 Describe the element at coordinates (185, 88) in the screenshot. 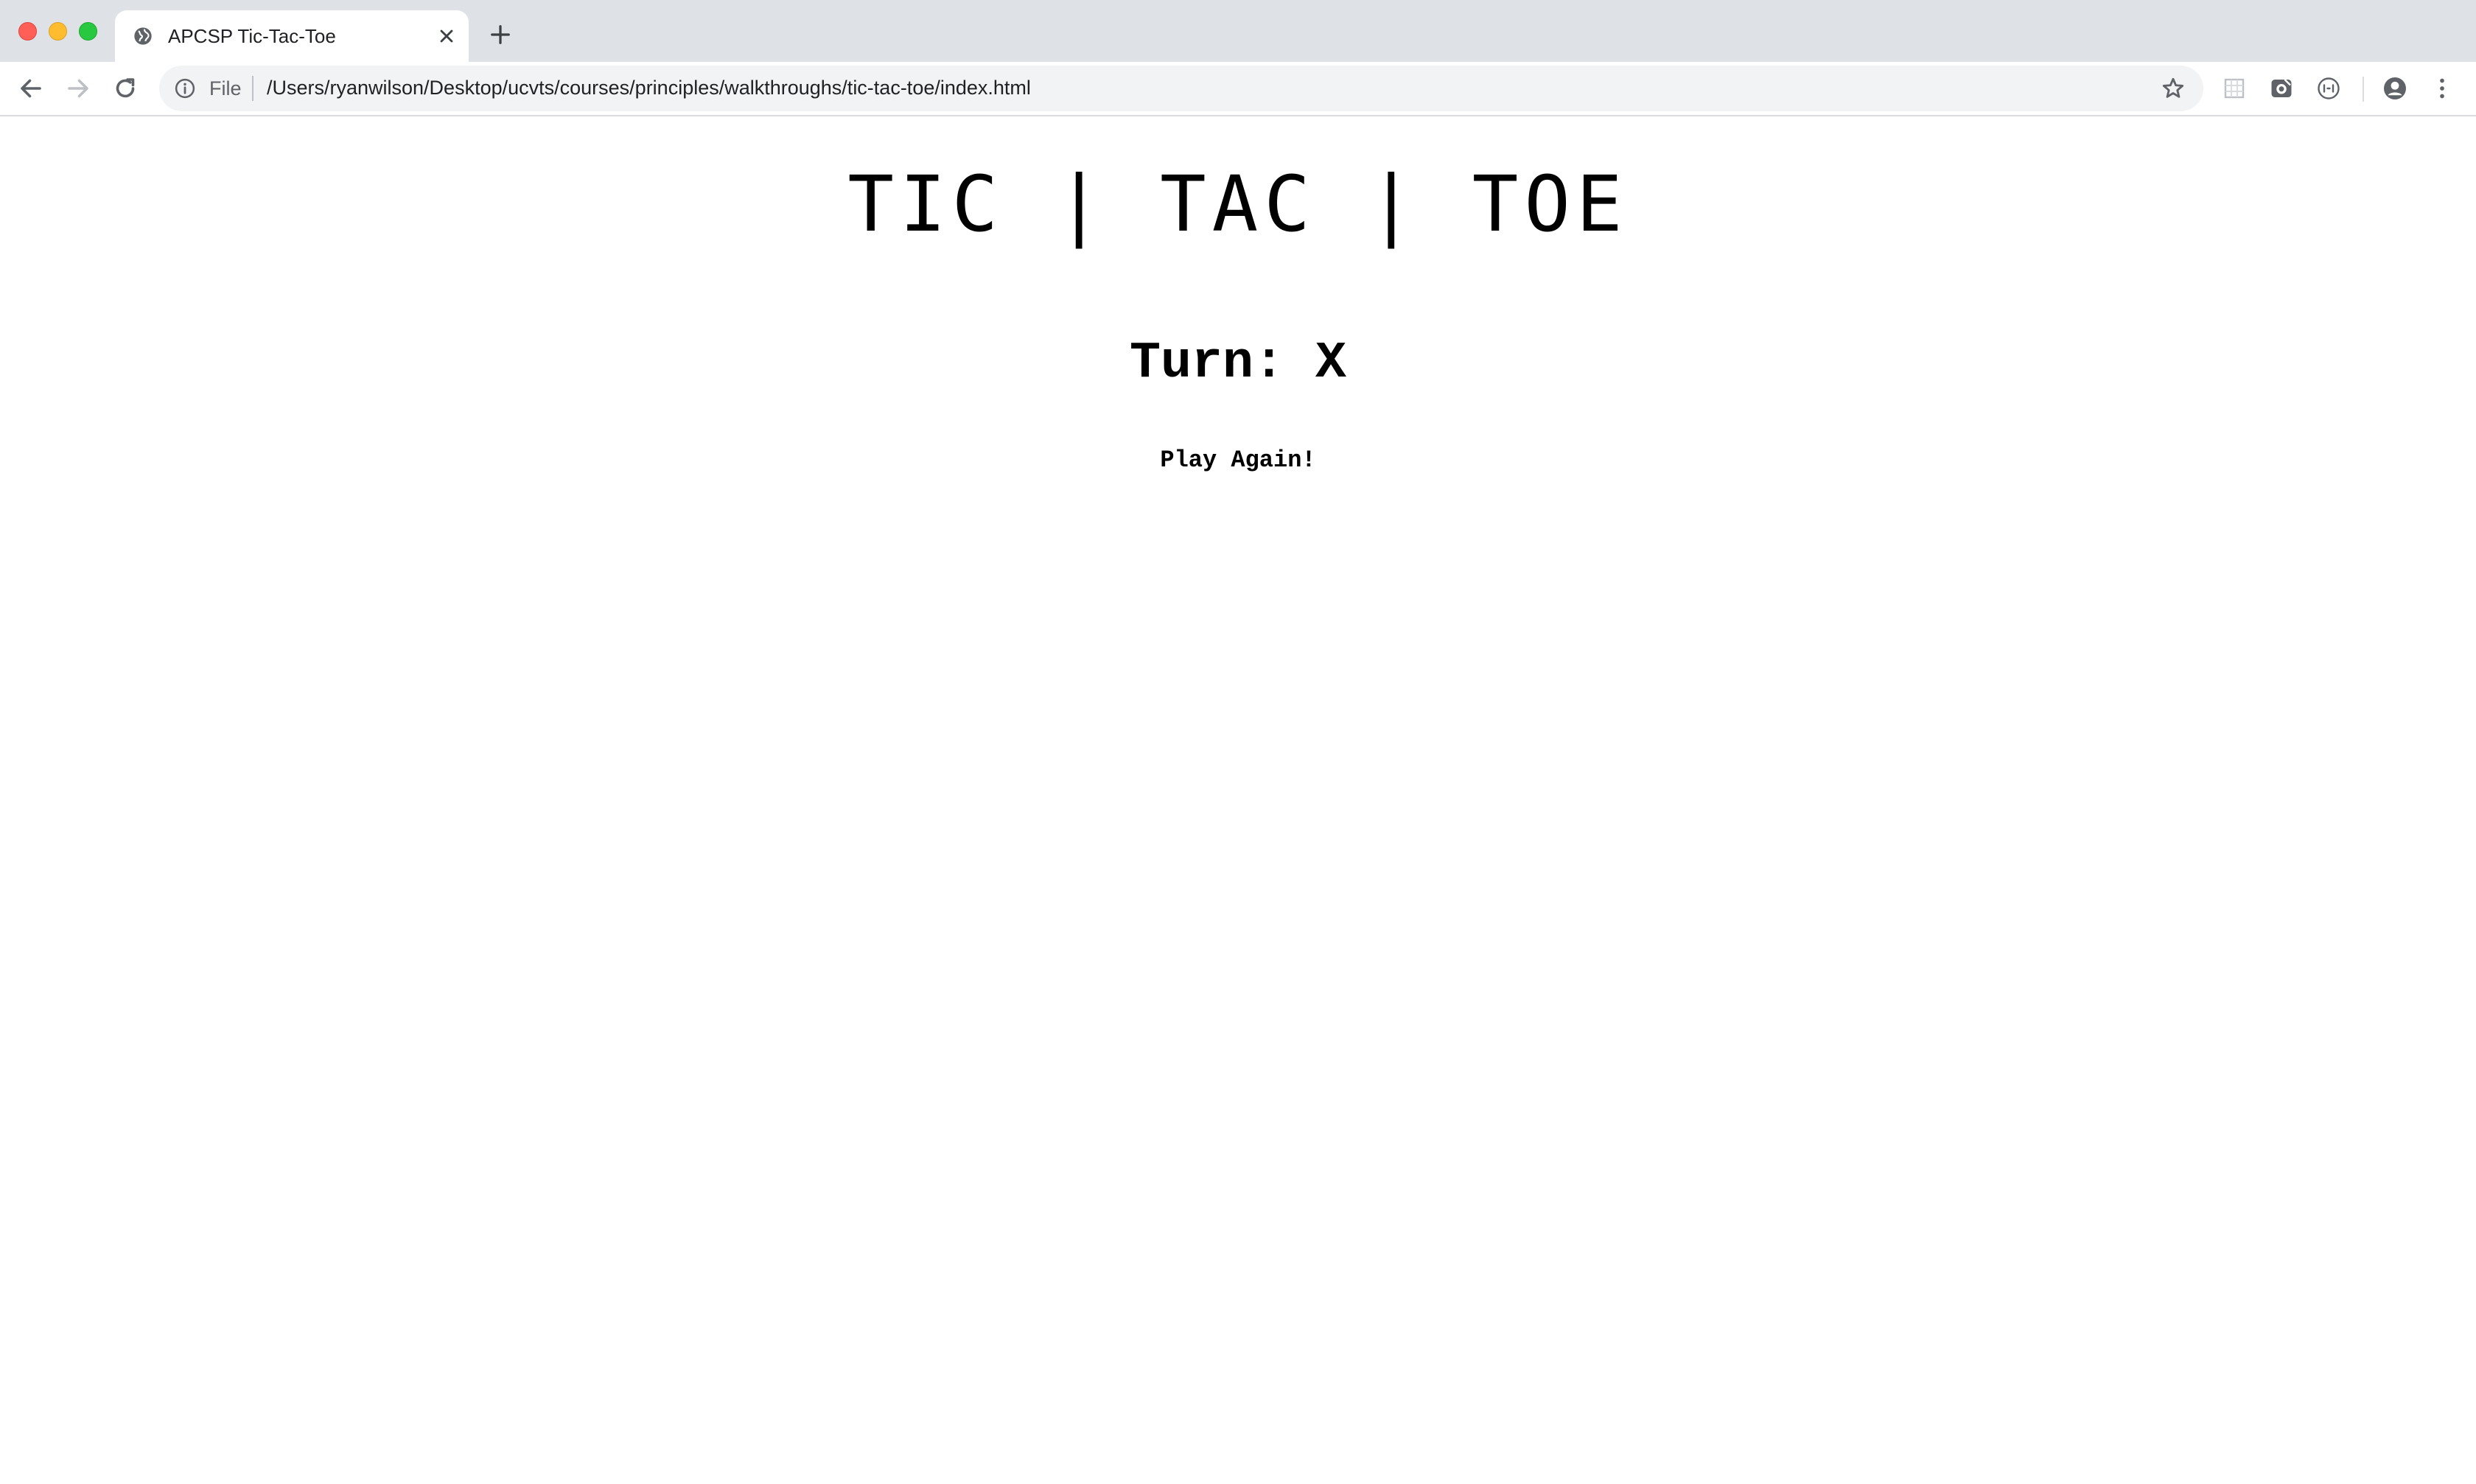

I see `info-icon` at that location.